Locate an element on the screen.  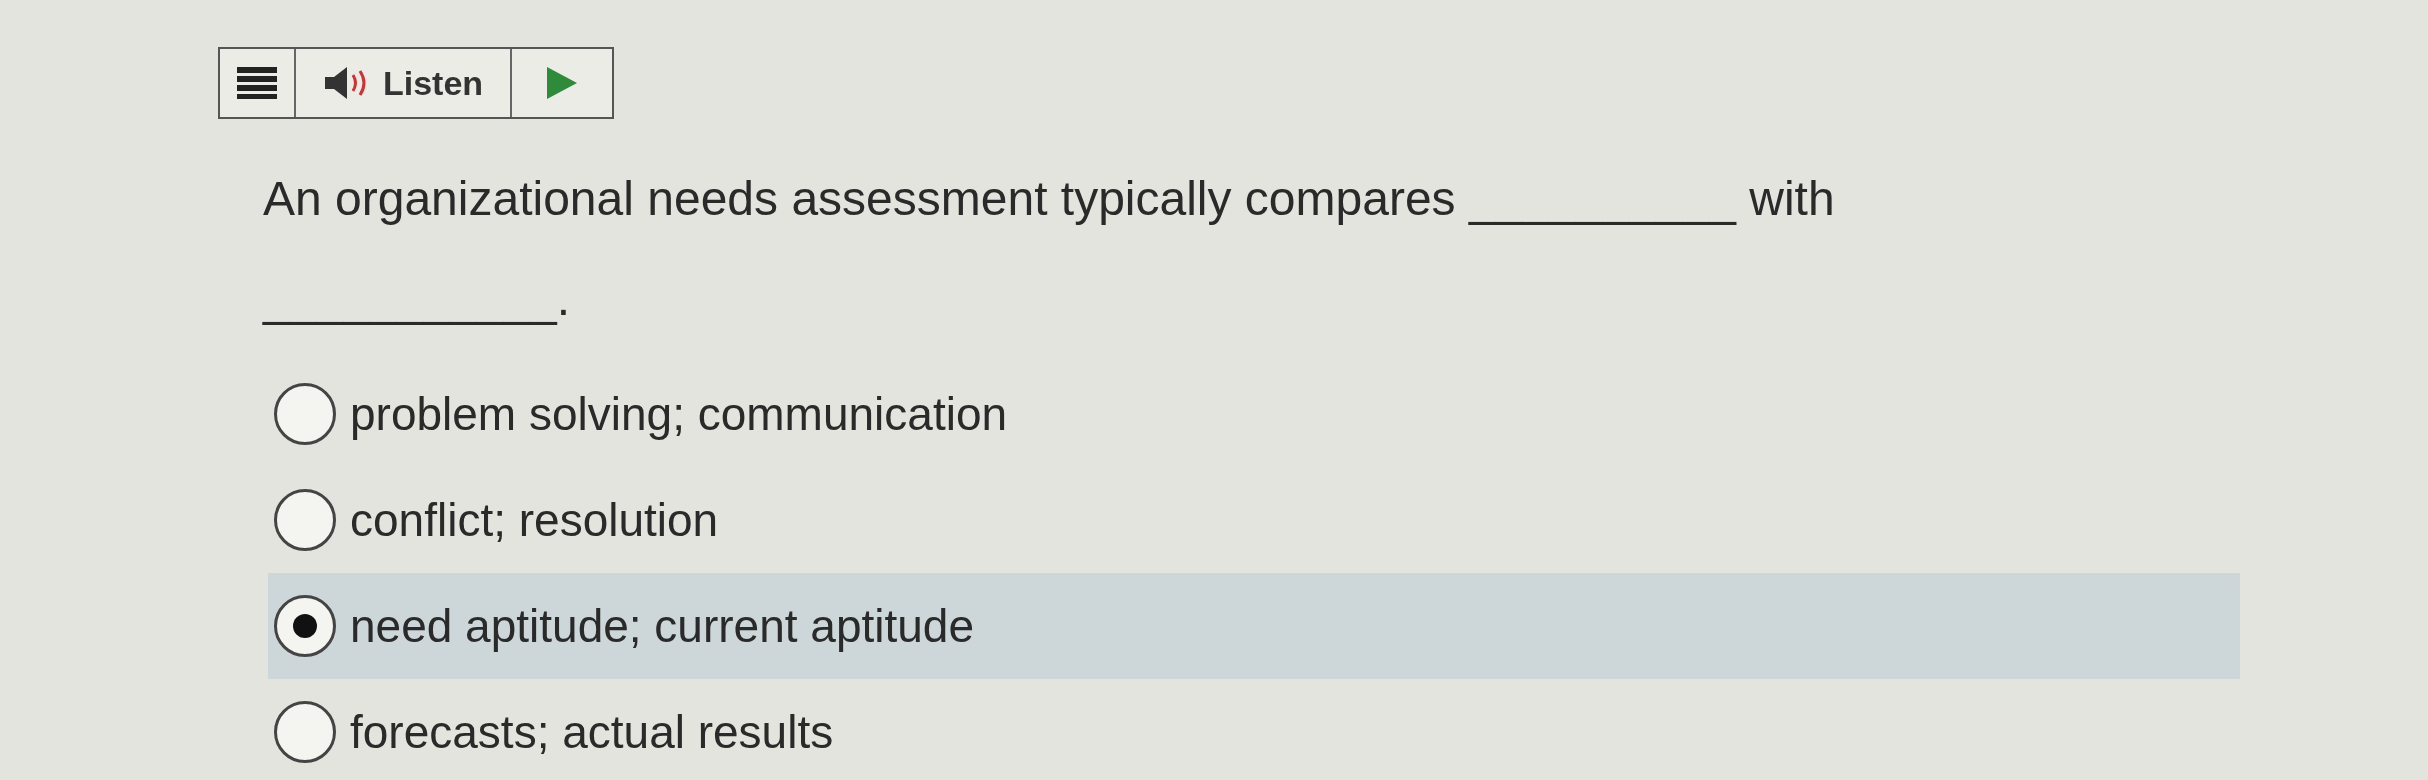
answer-option: problem solving; communication is located at coordinates (1254, 414).